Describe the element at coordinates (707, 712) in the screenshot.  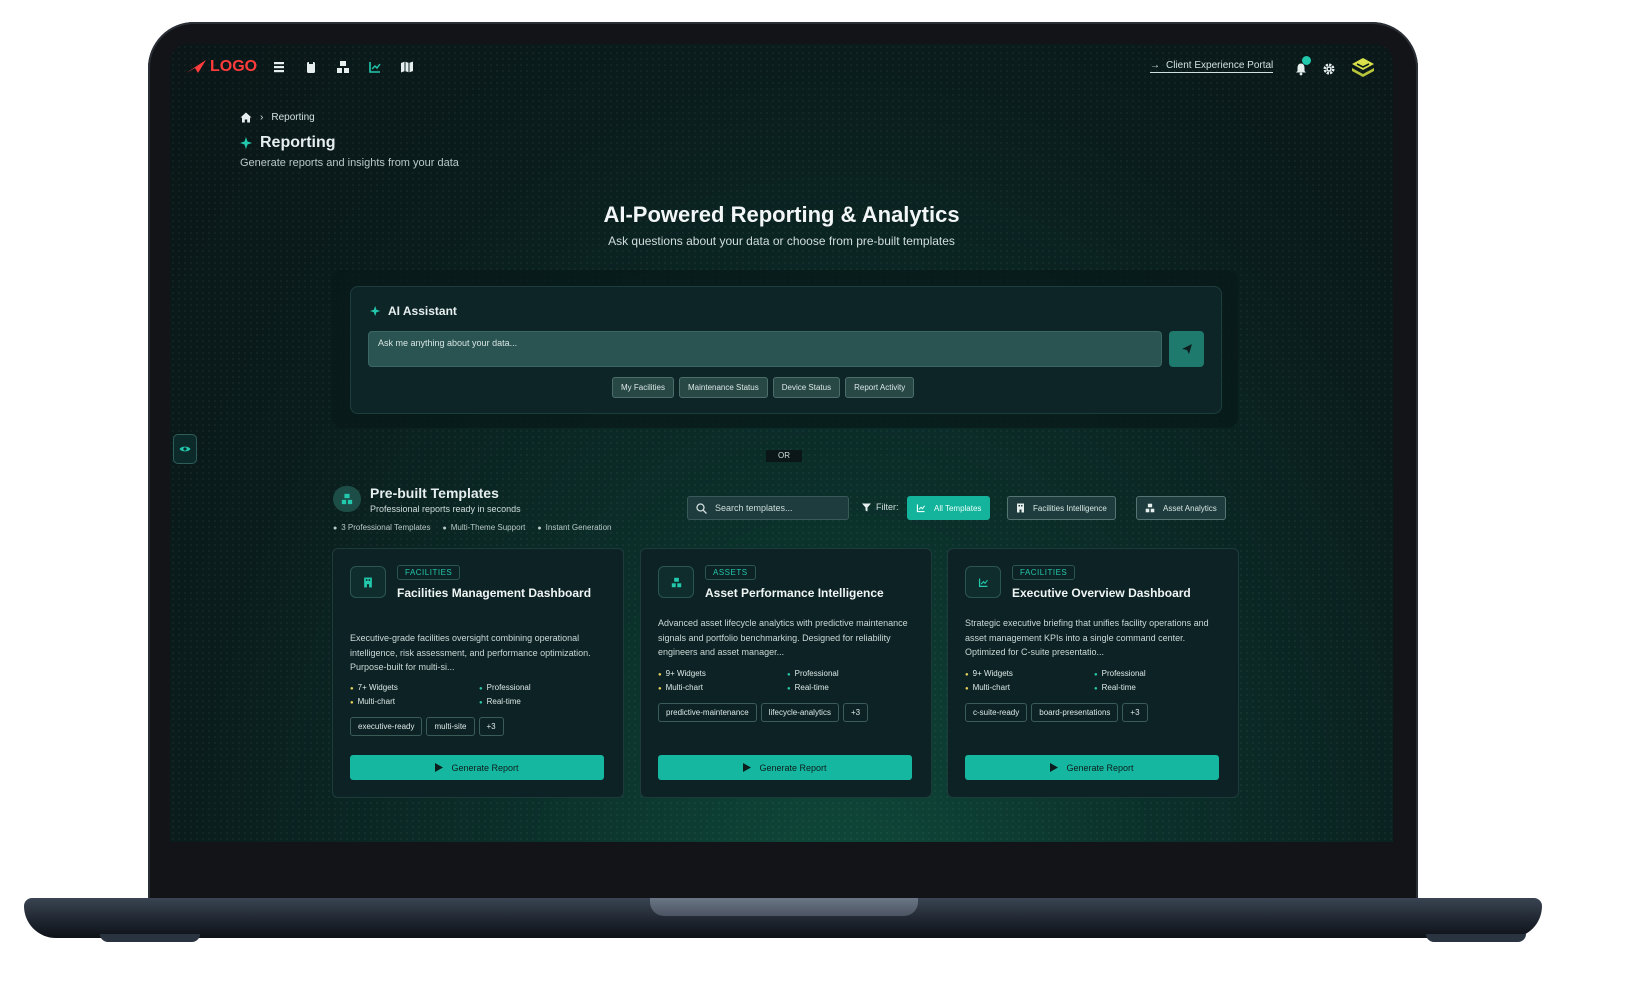
I see `tag: predictive-maintenance` at that location.